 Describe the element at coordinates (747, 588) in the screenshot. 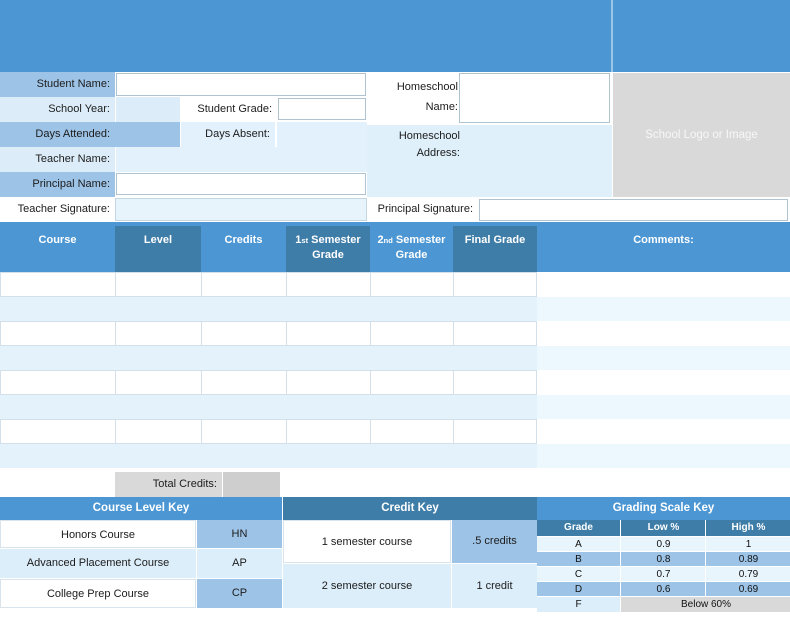

I see `high-value: 0.69` at that location.